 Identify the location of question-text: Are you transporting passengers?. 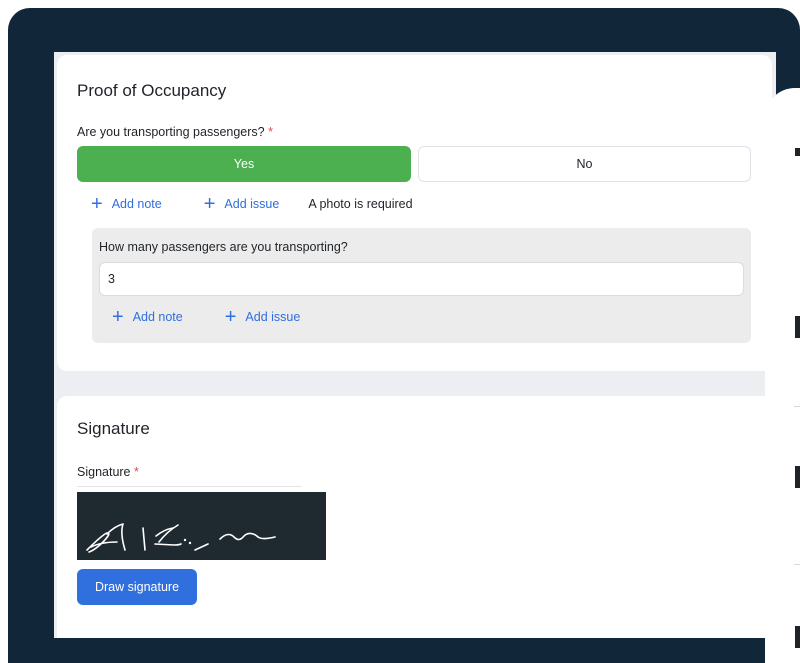
(171, 132).